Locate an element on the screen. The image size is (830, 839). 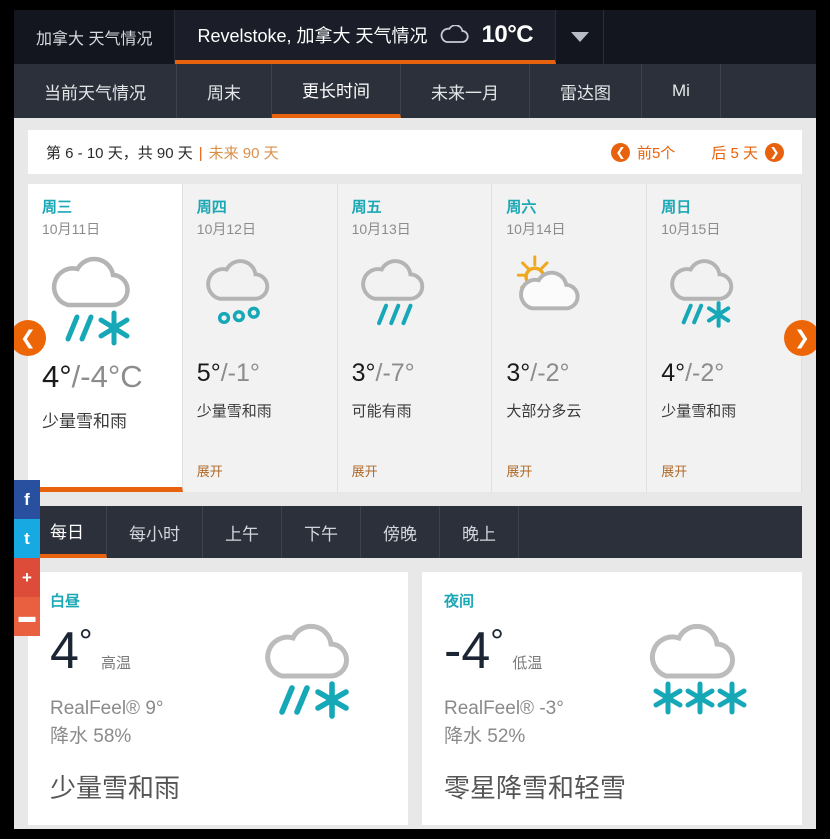
card-date: 10月14日 is located at coordinates (536, 229).